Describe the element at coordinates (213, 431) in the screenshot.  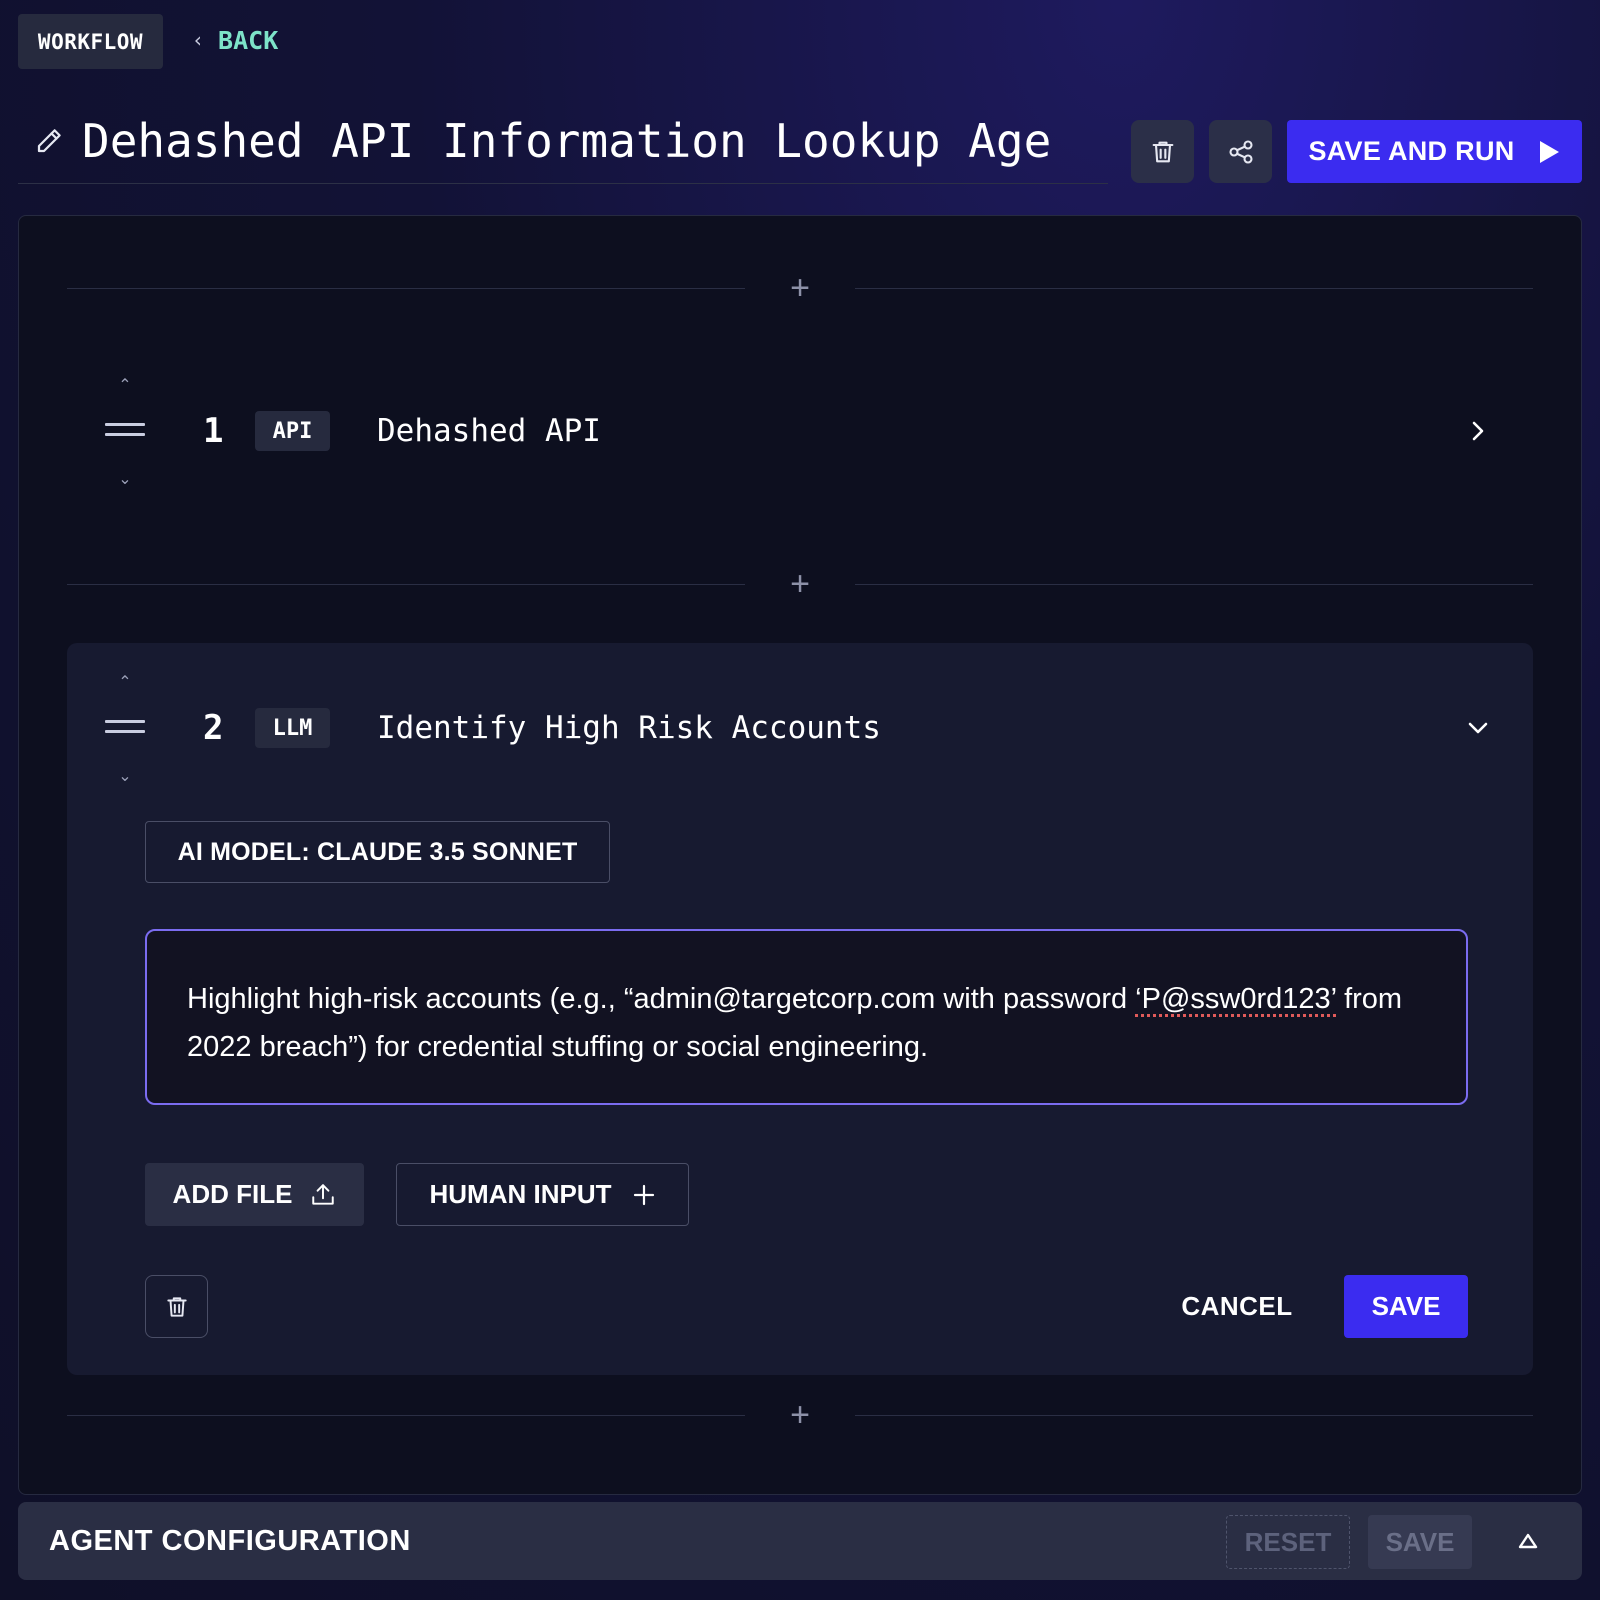
I see `step-number: 1` at that location.